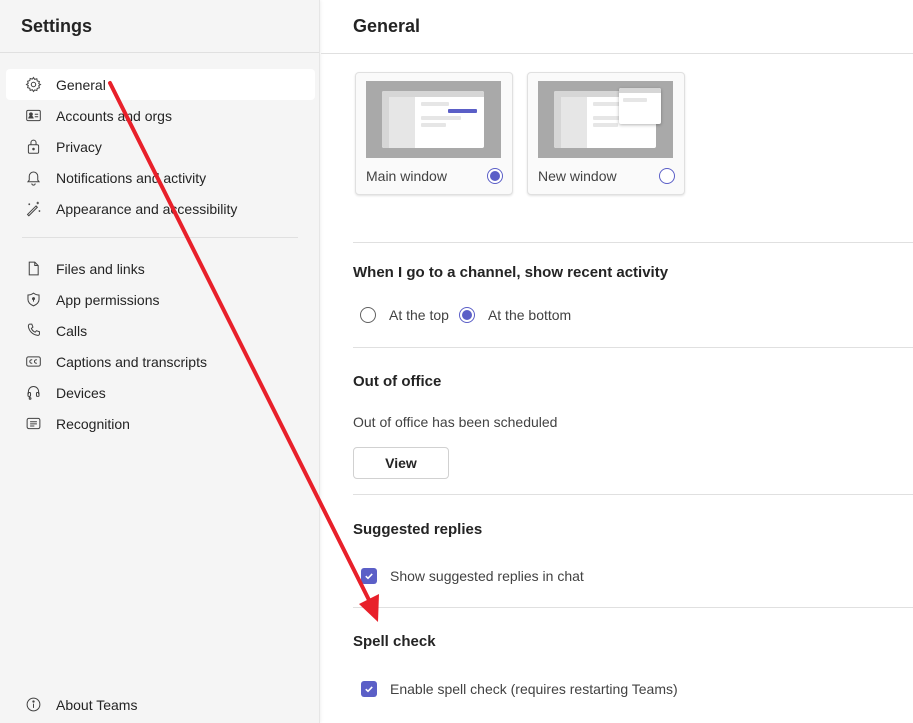 Image resolution: width=913 pixels, height=723 pixels. What do you see at coordinates (114, 115) in the screenshot?
I see `sidebar-item-label: Accounts and orgs` at bounding box center [114, 115].